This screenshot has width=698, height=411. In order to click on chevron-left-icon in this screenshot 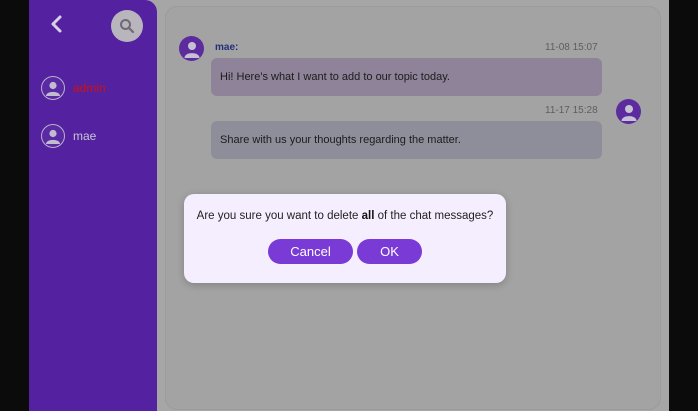, I will do `click(56, 24)`.